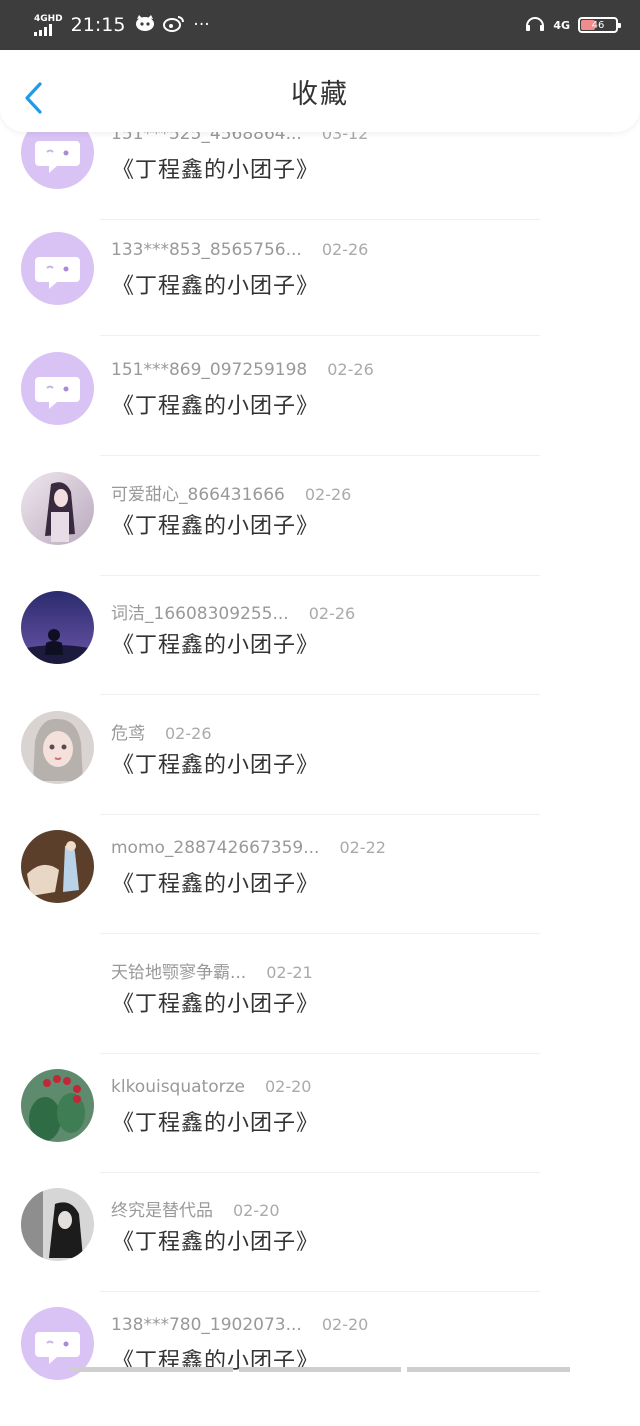 Image resolution: width=640 pixels, height=1426 pixels. What do you see at coordinates (320, 1128) in the screenshot?
I see `list-item: klkouisquatorze 02-20 《丁程鑫的小团子》` at bounding box center [320, 1128].